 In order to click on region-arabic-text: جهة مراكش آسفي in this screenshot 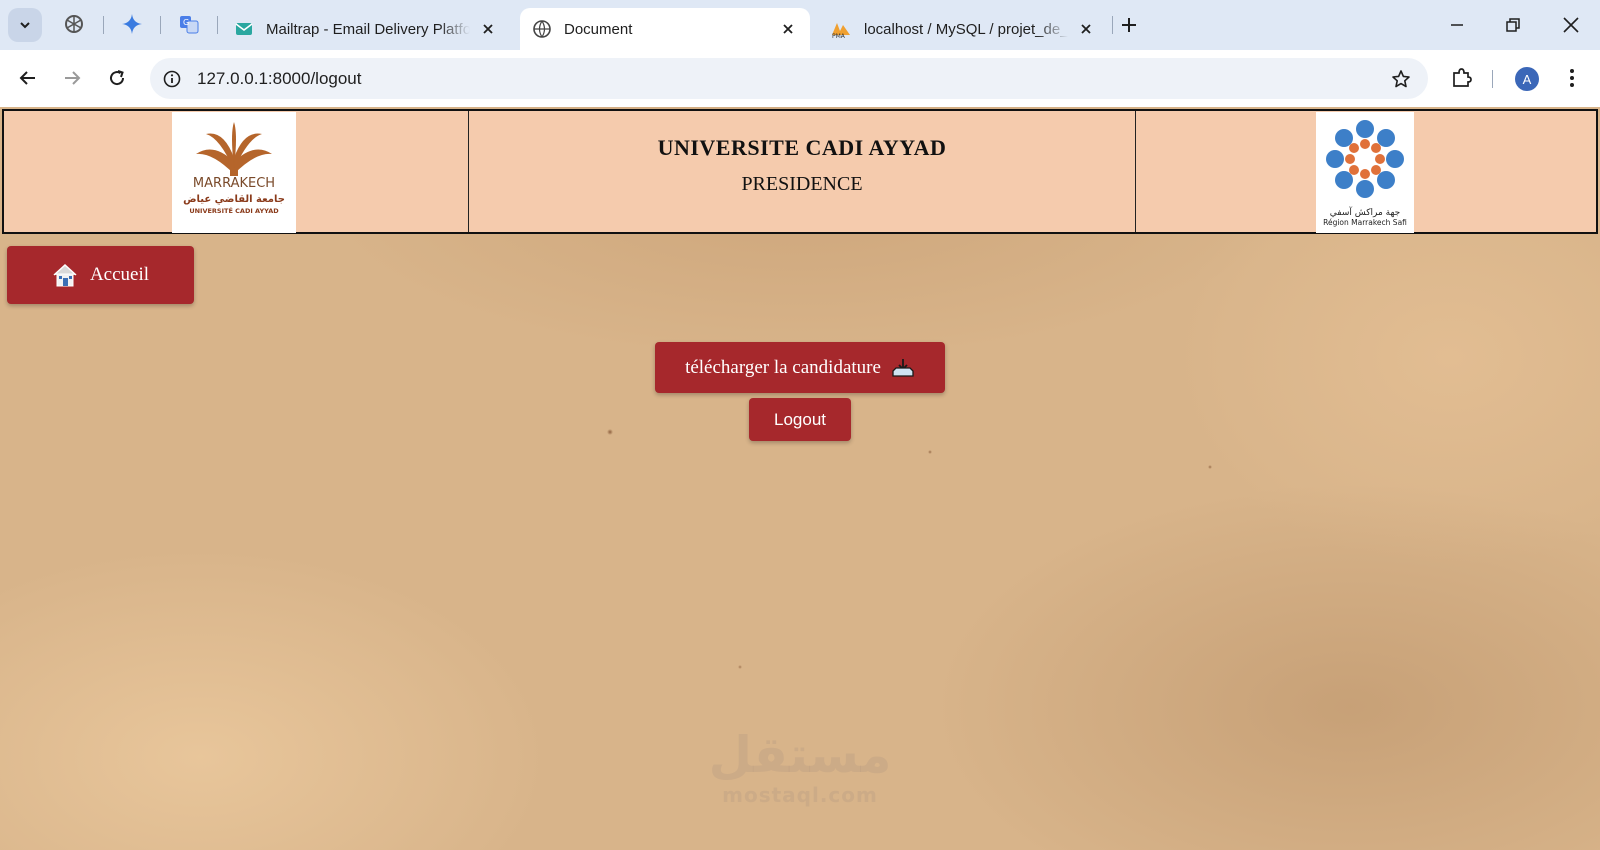, I will do `click(1365, 213)`.